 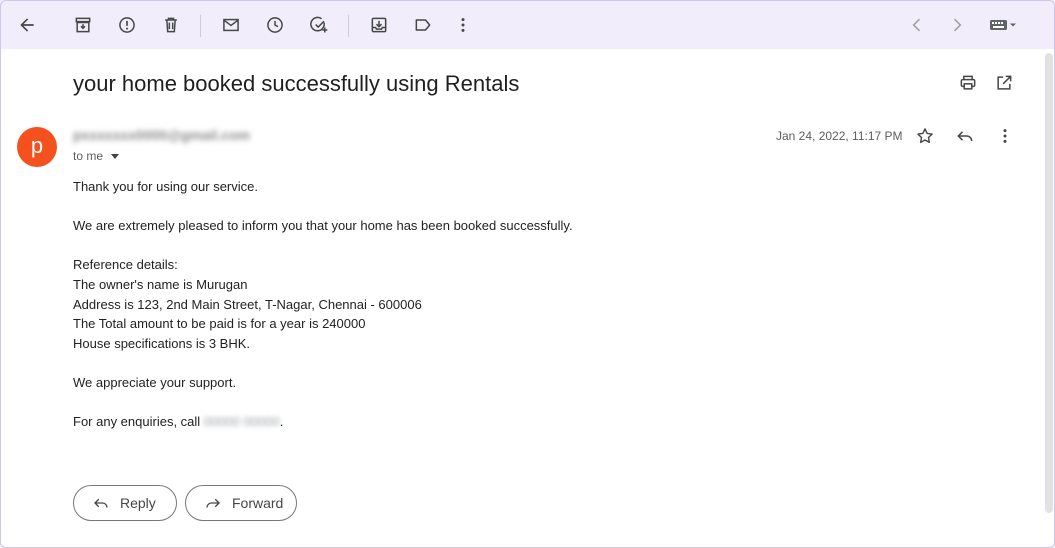 I want to click on report-spam-icon, so click(x=127, y=25).